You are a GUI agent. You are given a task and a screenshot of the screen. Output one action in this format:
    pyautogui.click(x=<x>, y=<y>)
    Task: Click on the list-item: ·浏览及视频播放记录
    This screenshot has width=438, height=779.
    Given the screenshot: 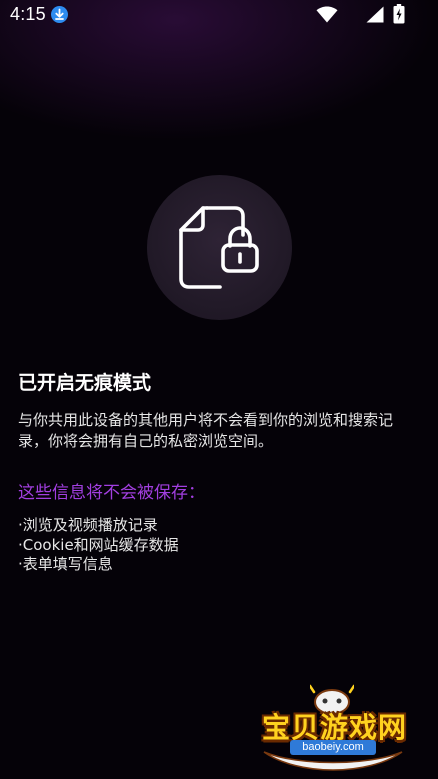 What is the action you would take?
    pyautogui.click(x=88, y=525)
    